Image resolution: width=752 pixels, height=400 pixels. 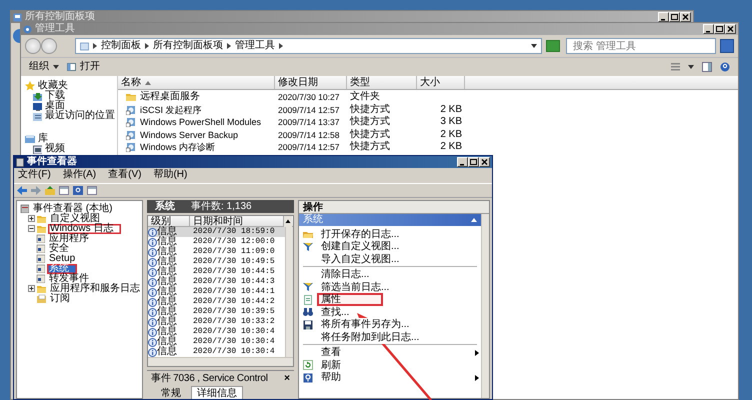 I want to click on open-button: 打开, so click(x=83, y=67).